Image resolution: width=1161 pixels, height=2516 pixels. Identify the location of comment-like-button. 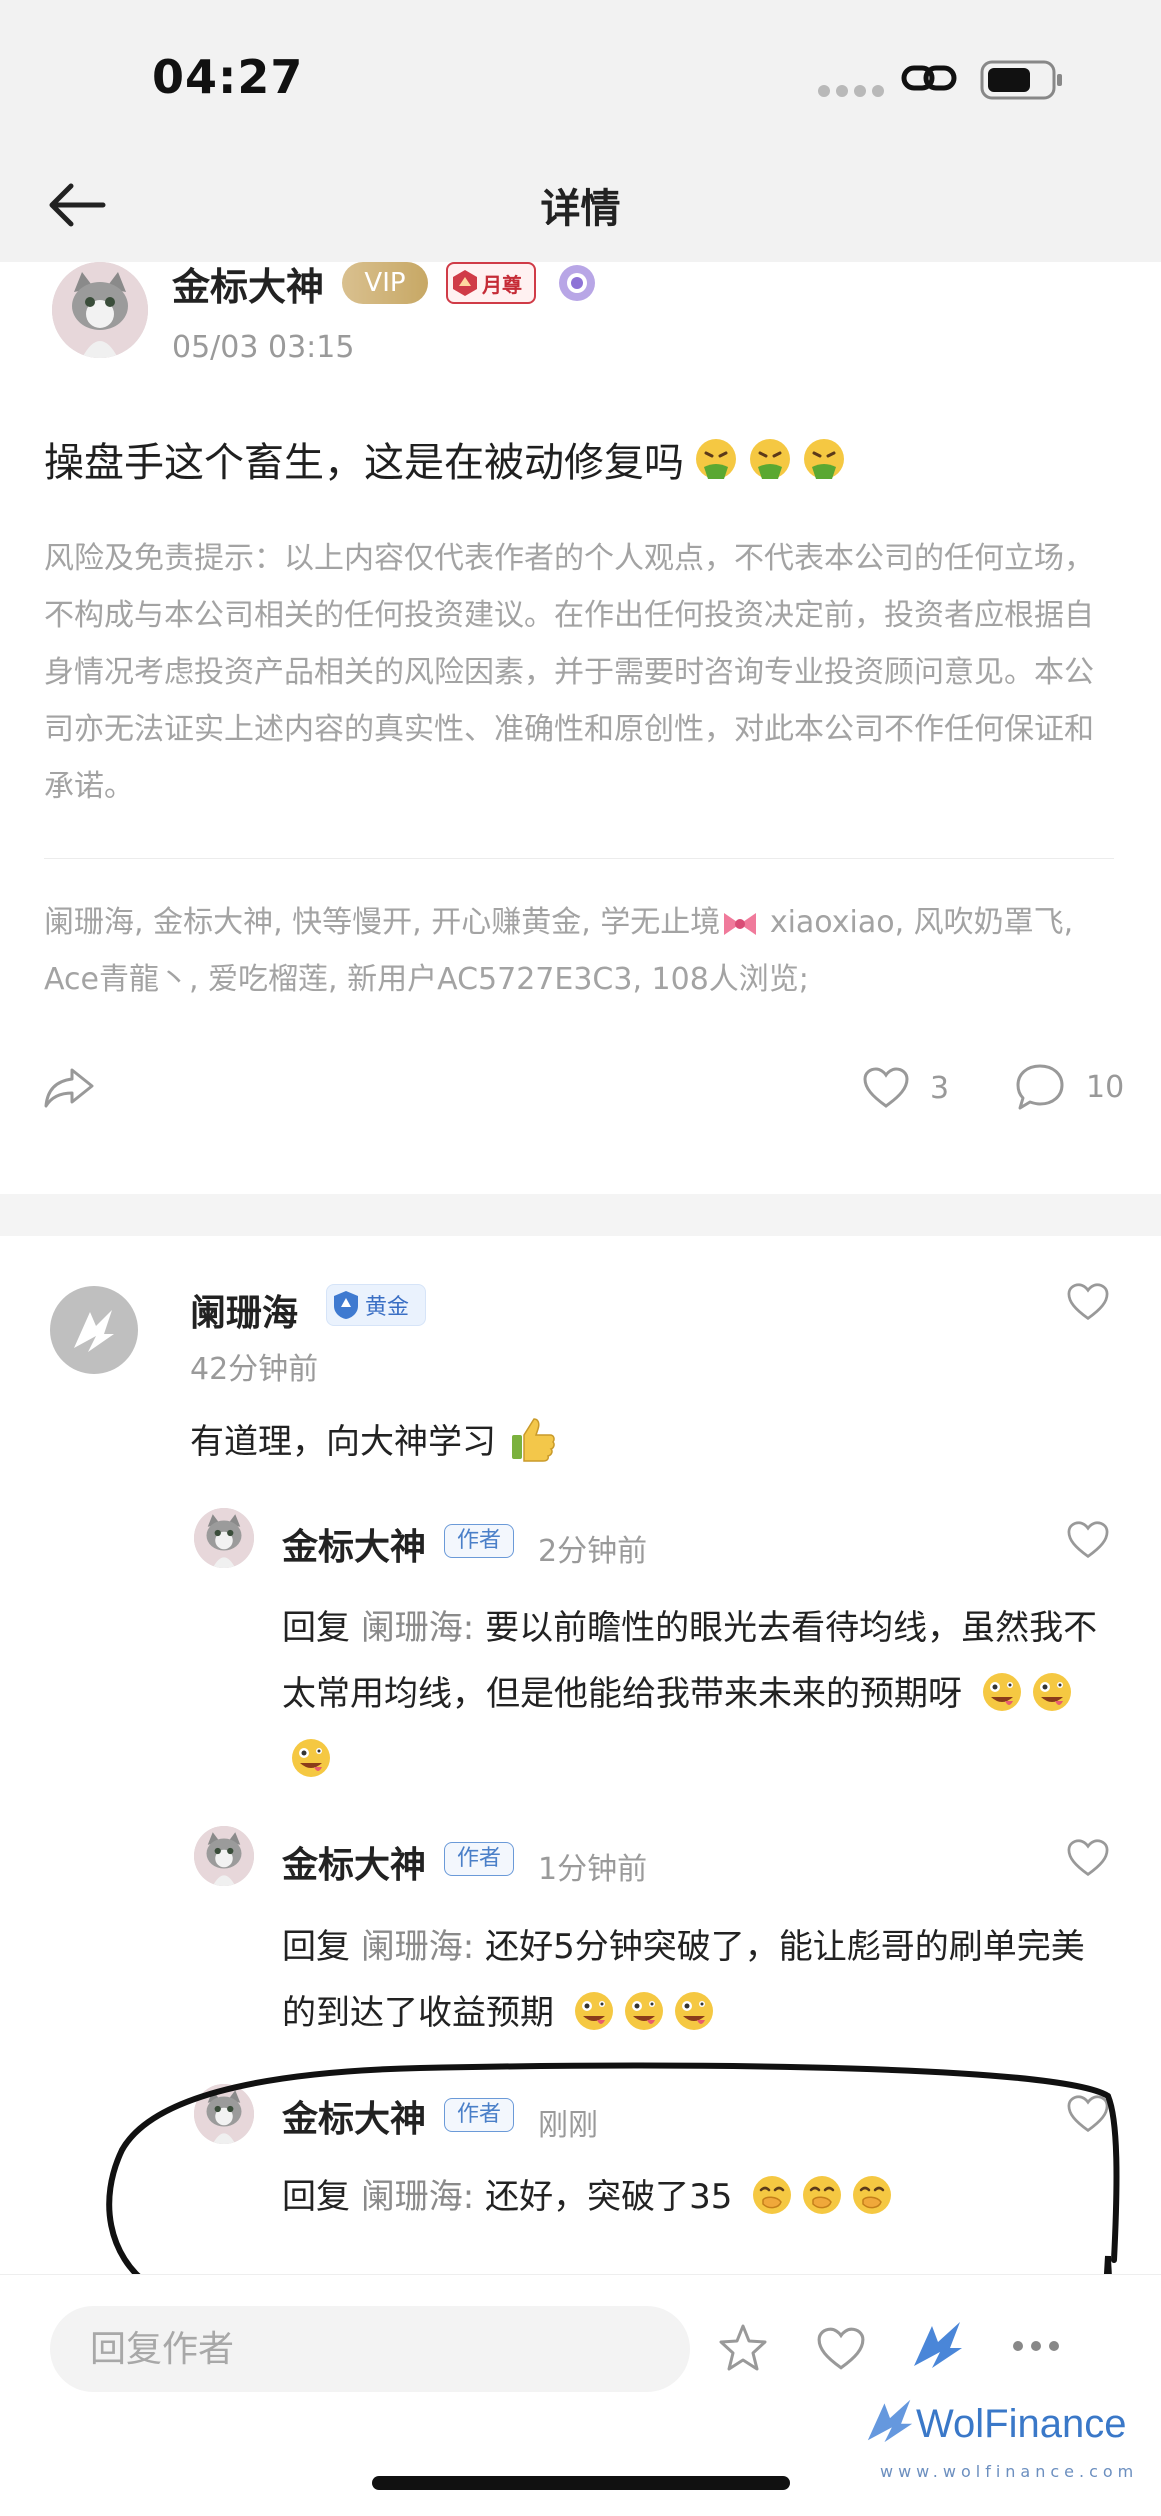
(1088, 1304).